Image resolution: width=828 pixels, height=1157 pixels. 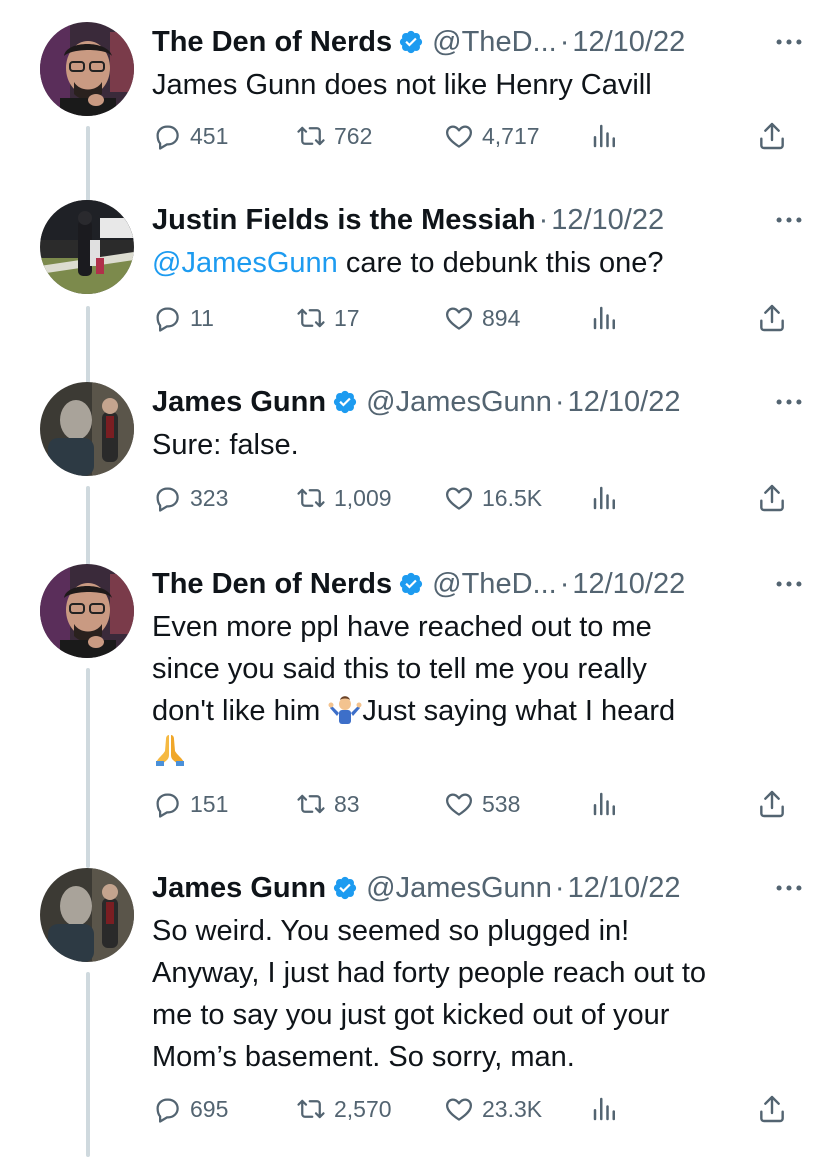 I want to click on like-count: 16.5K, so click(x=512, y=497).